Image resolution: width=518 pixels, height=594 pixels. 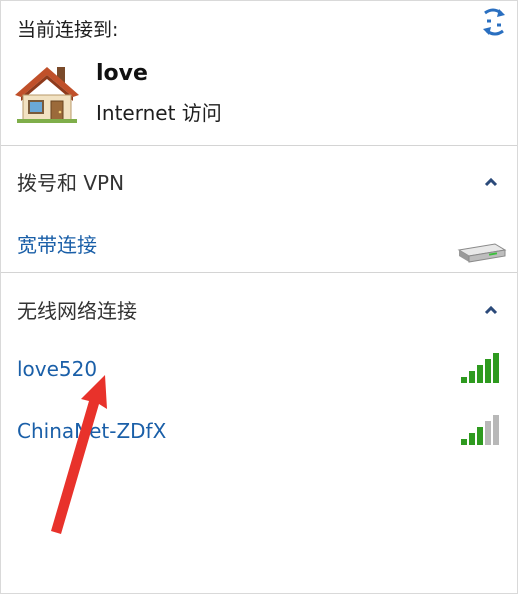 What do you see at coordinates (159, 113) in the screenshot?
I see `connected-network-status: Internet 访问` at bounding box center [159, 113].